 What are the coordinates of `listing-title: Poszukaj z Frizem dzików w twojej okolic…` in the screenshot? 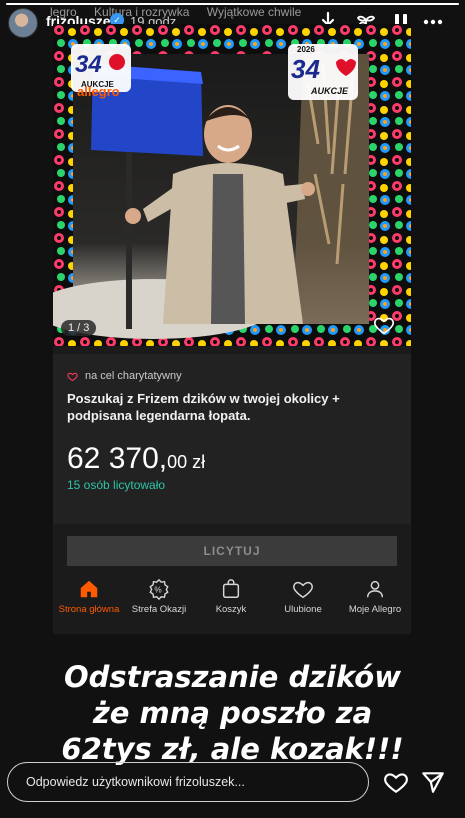 It's located at (227, 407).